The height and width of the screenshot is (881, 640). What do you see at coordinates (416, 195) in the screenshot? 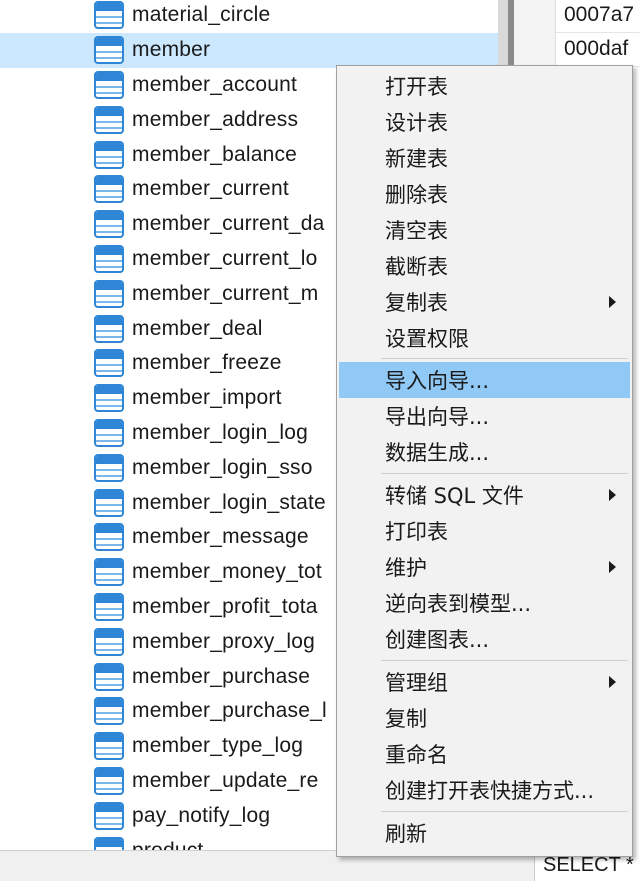
I see `menu-item-label: 删除表` at bounding box center [416, 195].